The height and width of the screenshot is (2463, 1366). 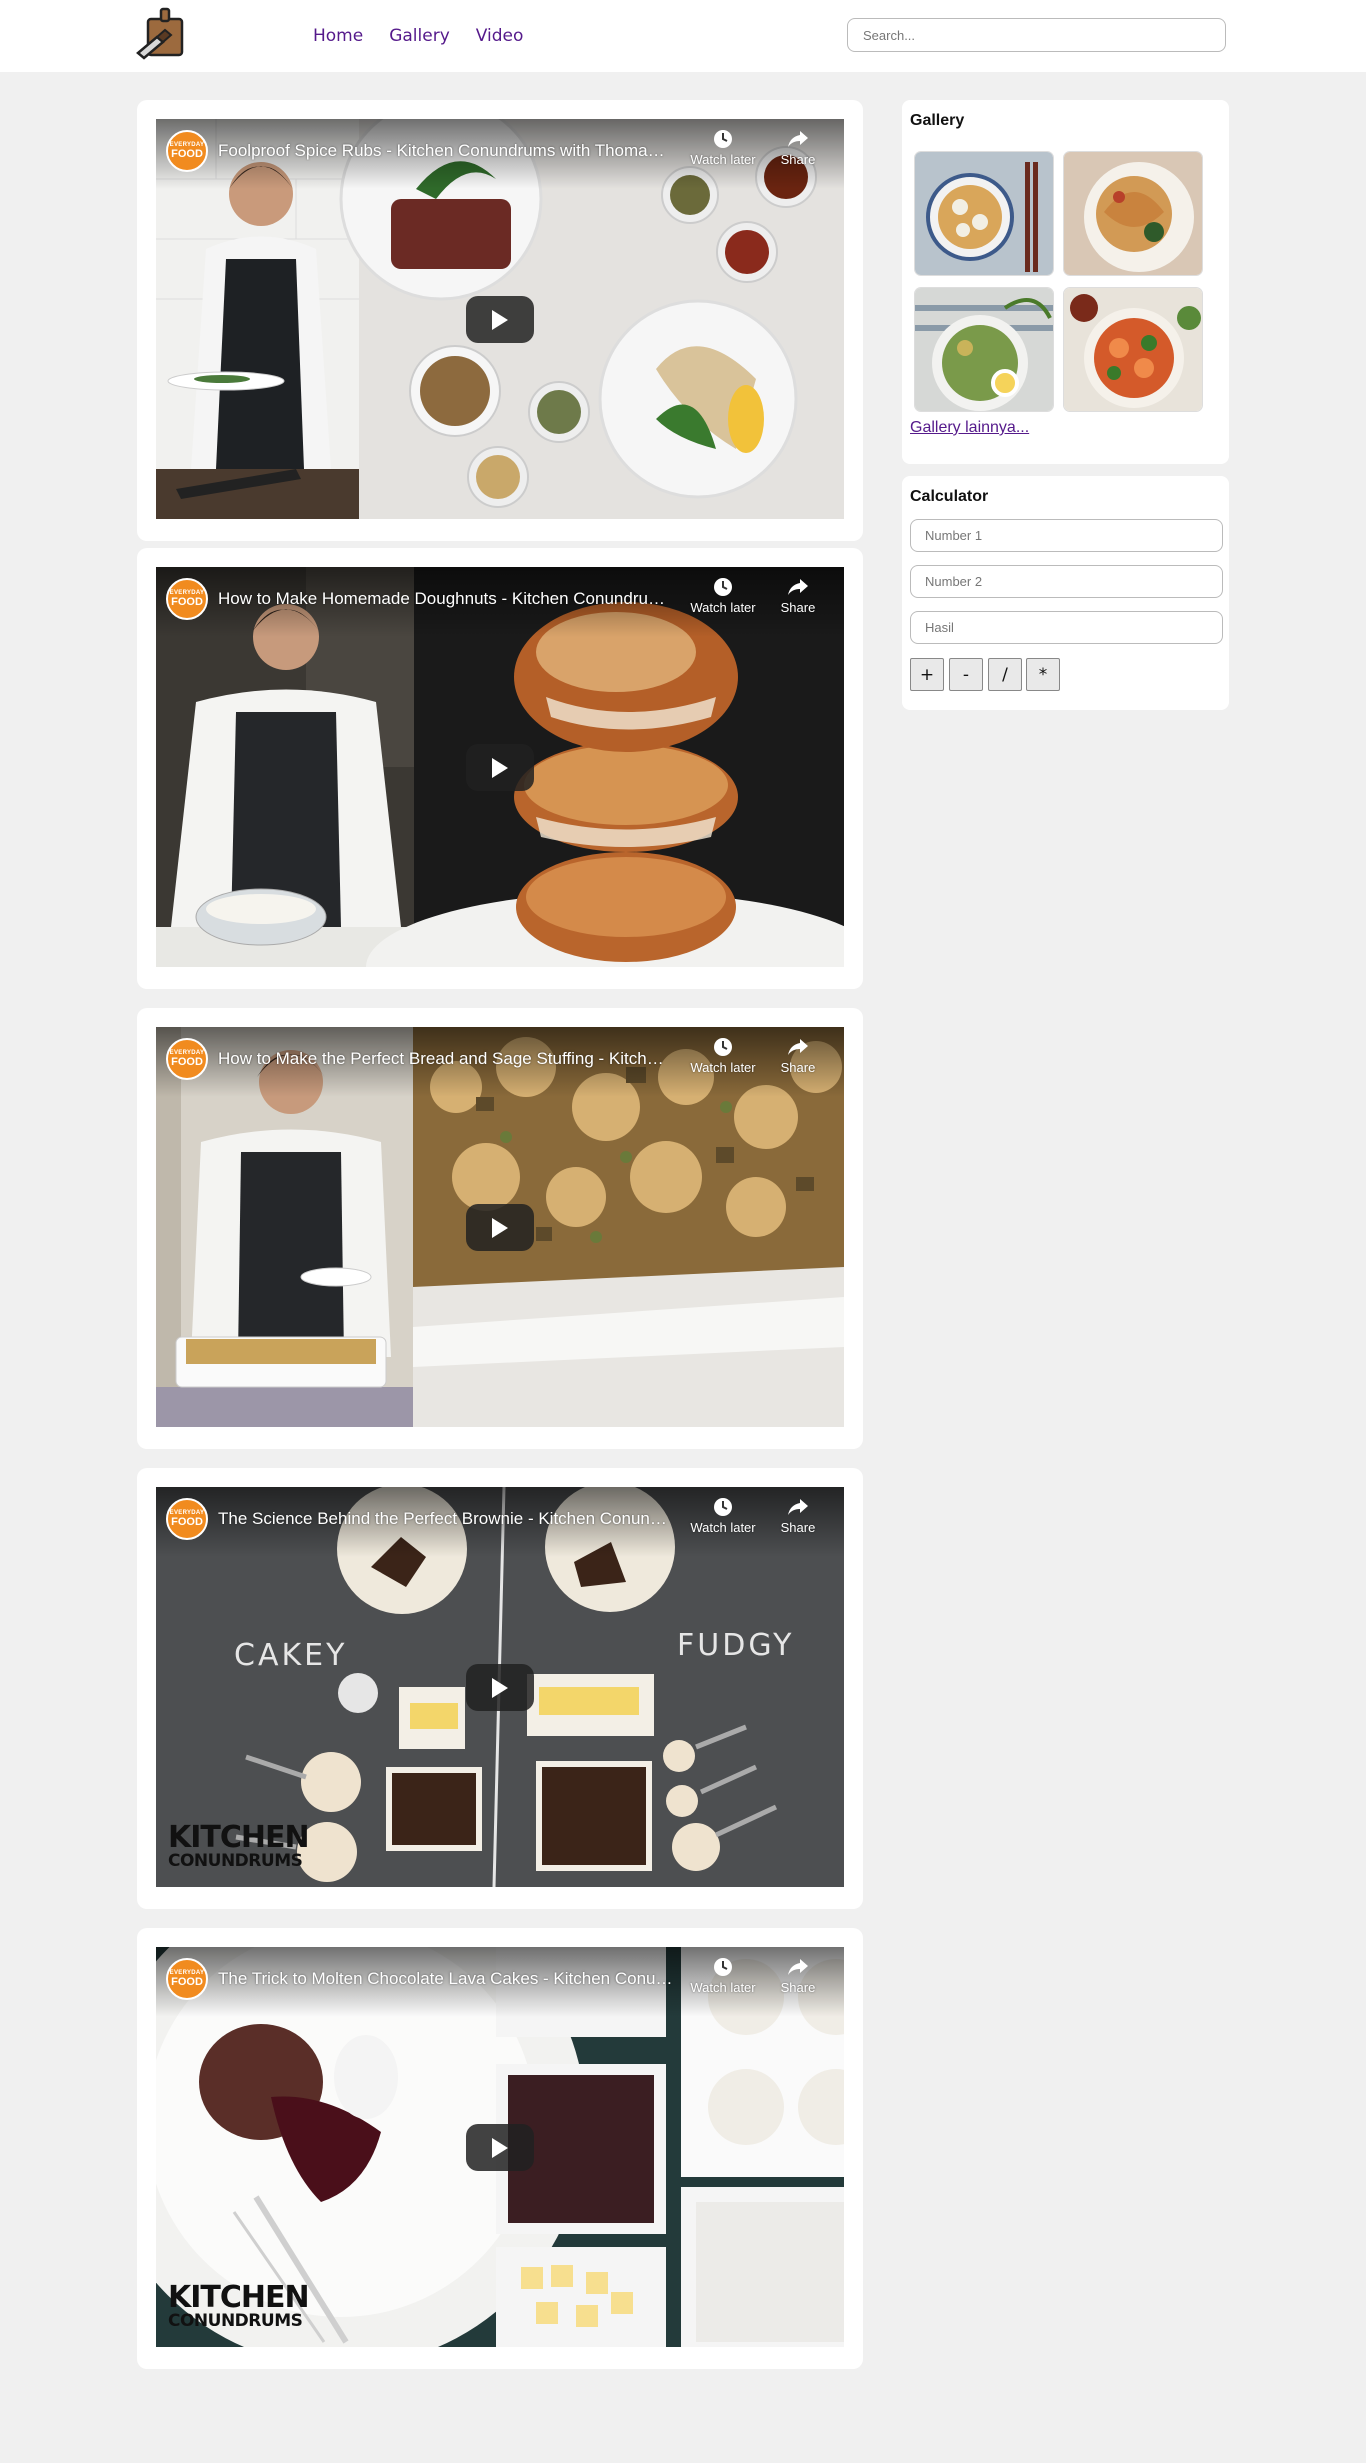 I want to click on add-button: +, so click(x=927, y=674).